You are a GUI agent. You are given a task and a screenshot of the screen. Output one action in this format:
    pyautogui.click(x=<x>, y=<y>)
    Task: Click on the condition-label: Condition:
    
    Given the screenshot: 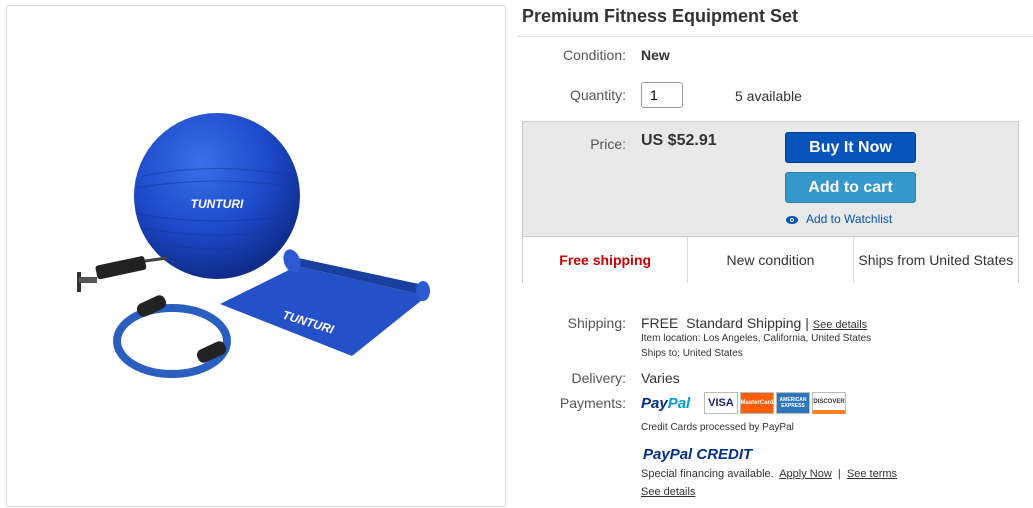 What is the action you would take?
    pyautogui.click(x=594, y=55)
    